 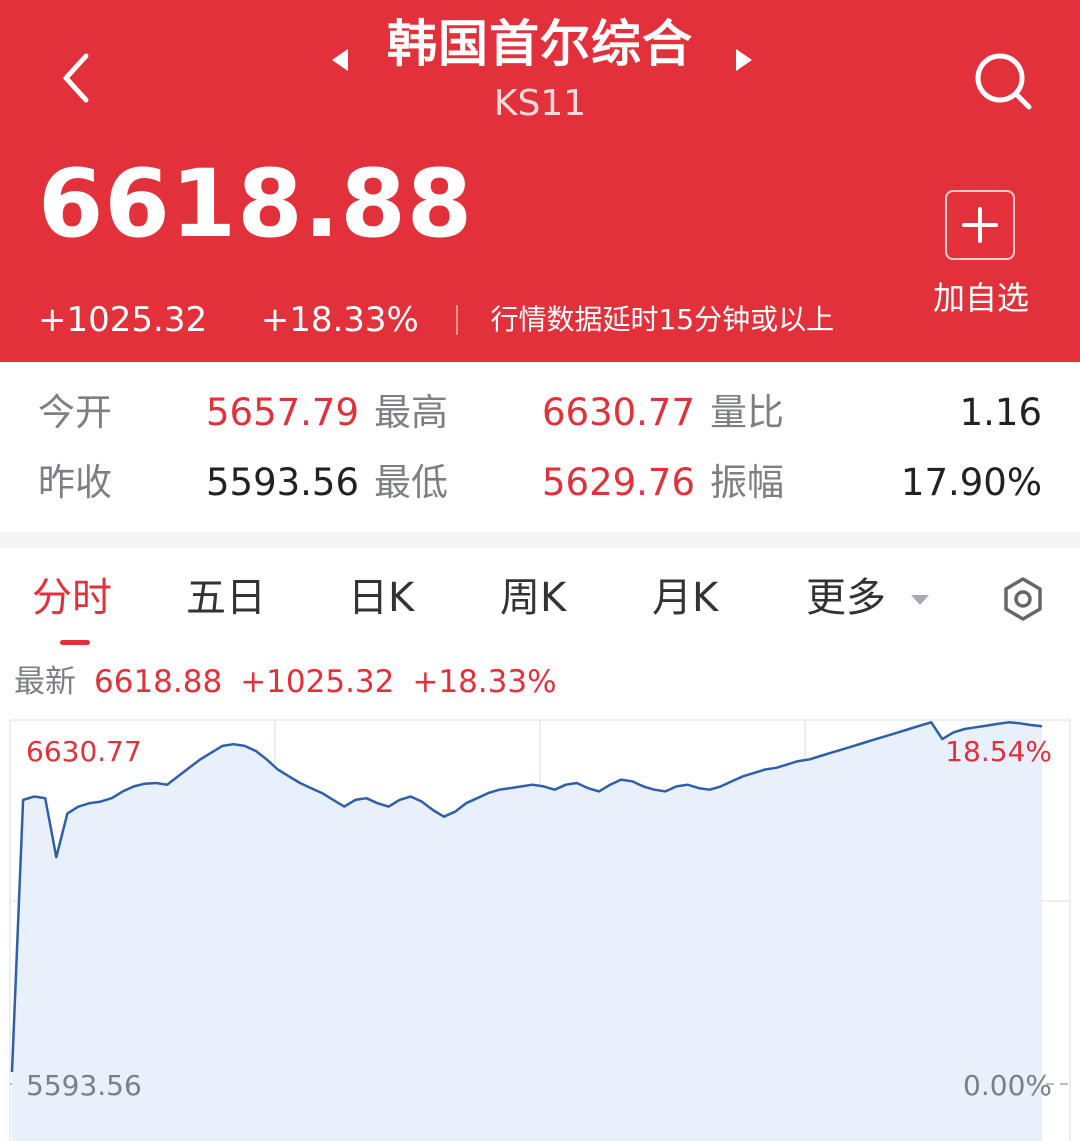 I want to click on vol-ratio-label: 量比, so click(x=747, y=412).